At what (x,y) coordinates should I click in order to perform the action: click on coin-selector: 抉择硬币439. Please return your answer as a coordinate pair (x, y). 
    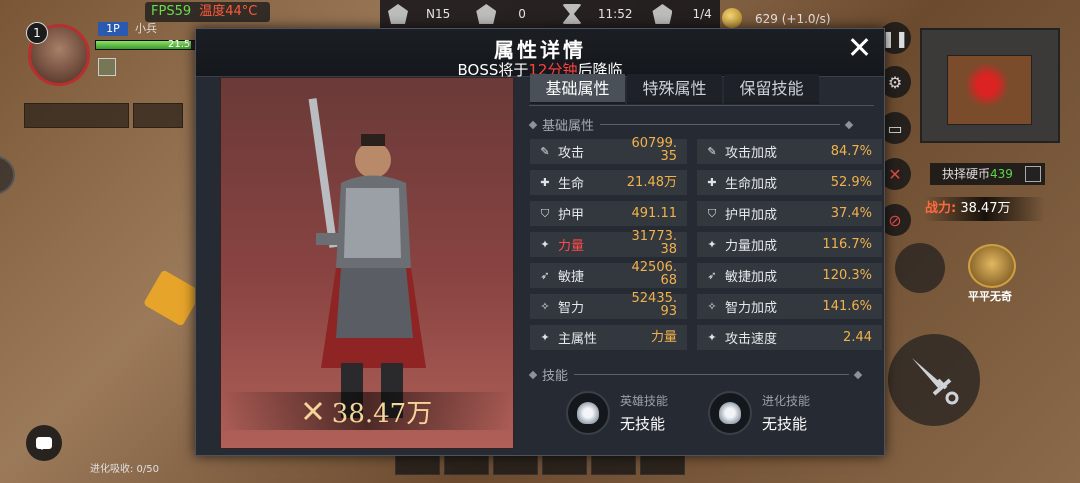
    Looking at the image, I should click on (987, 174).